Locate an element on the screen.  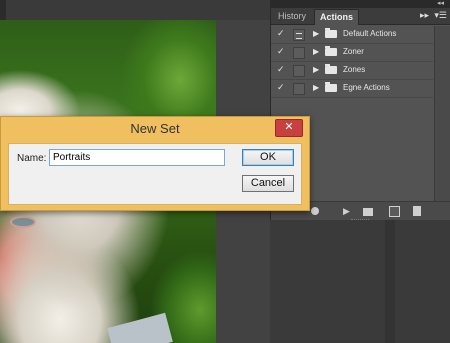
list-item: ✓ ▶ Zoner is located at coordinates (352, 53).